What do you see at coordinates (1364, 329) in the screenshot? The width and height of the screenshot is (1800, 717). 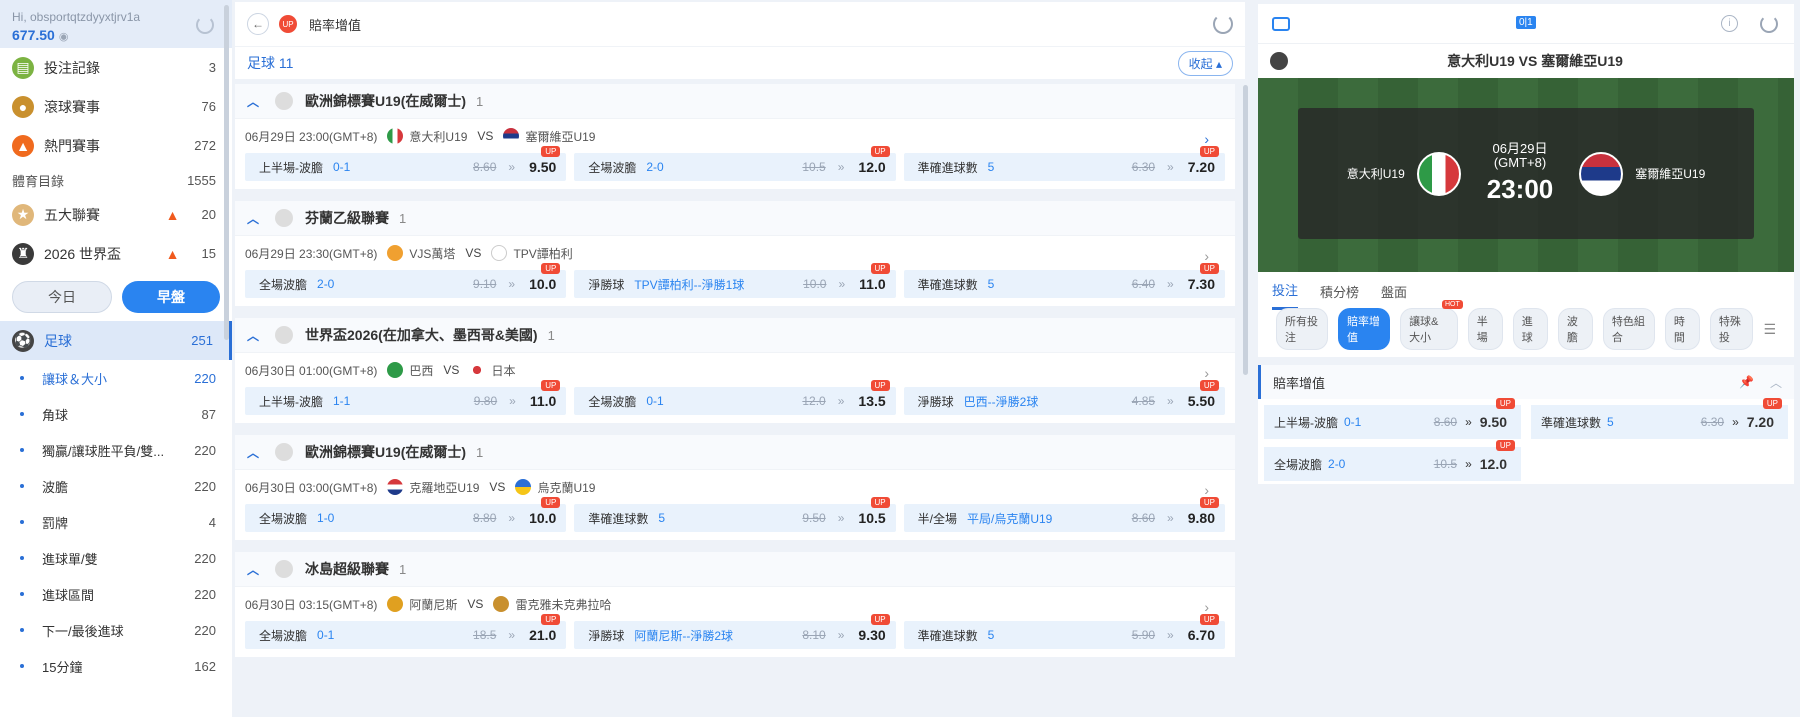 I see `chip: 賠率增值` at bounding box center [1364, 329].